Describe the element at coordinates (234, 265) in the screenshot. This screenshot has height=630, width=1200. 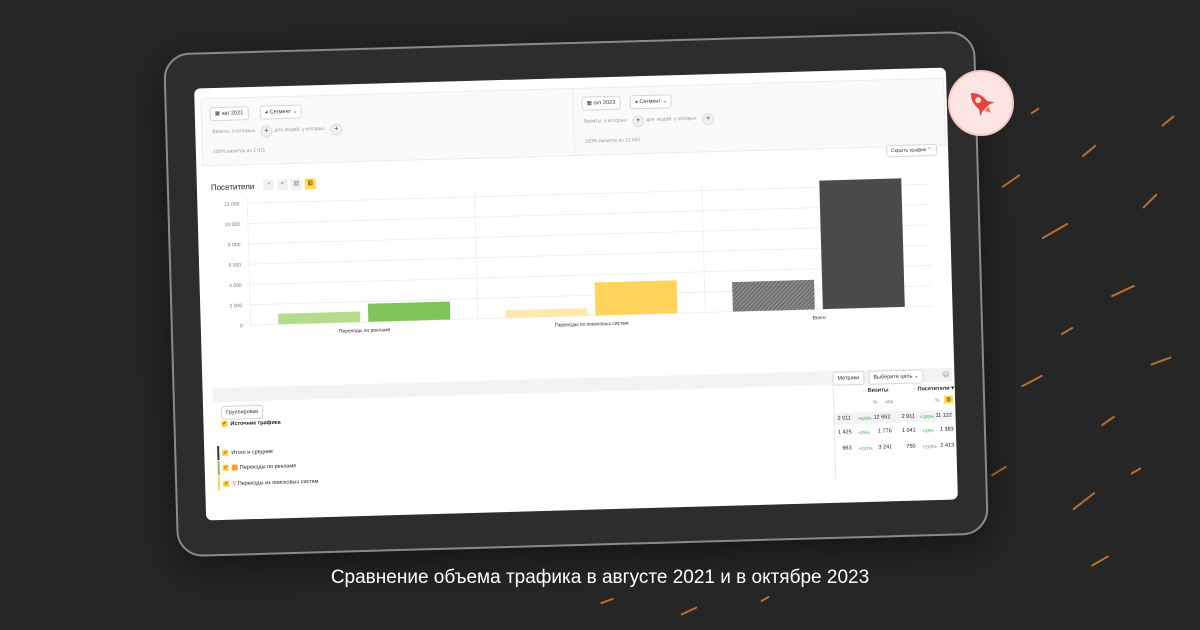
I see `y-tick-label: 6 000` at that location.